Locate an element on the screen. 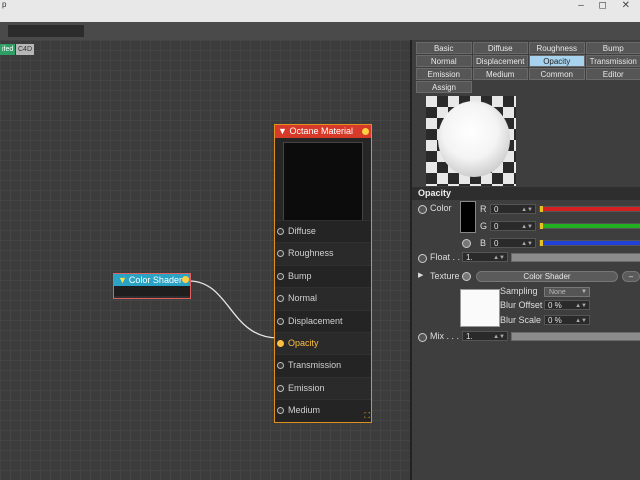  color-picker-icon is located at coordinates (466, 243).